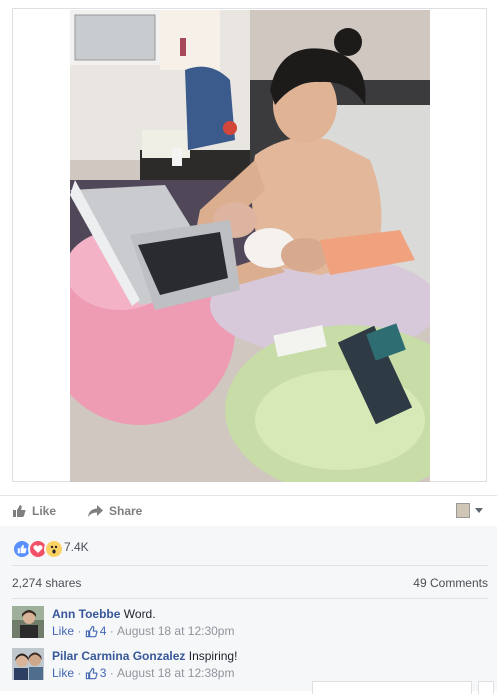  Describe the element at coordinates (76, 547) in the screenshot. I see `reaction-count: 7.4K` at that location.